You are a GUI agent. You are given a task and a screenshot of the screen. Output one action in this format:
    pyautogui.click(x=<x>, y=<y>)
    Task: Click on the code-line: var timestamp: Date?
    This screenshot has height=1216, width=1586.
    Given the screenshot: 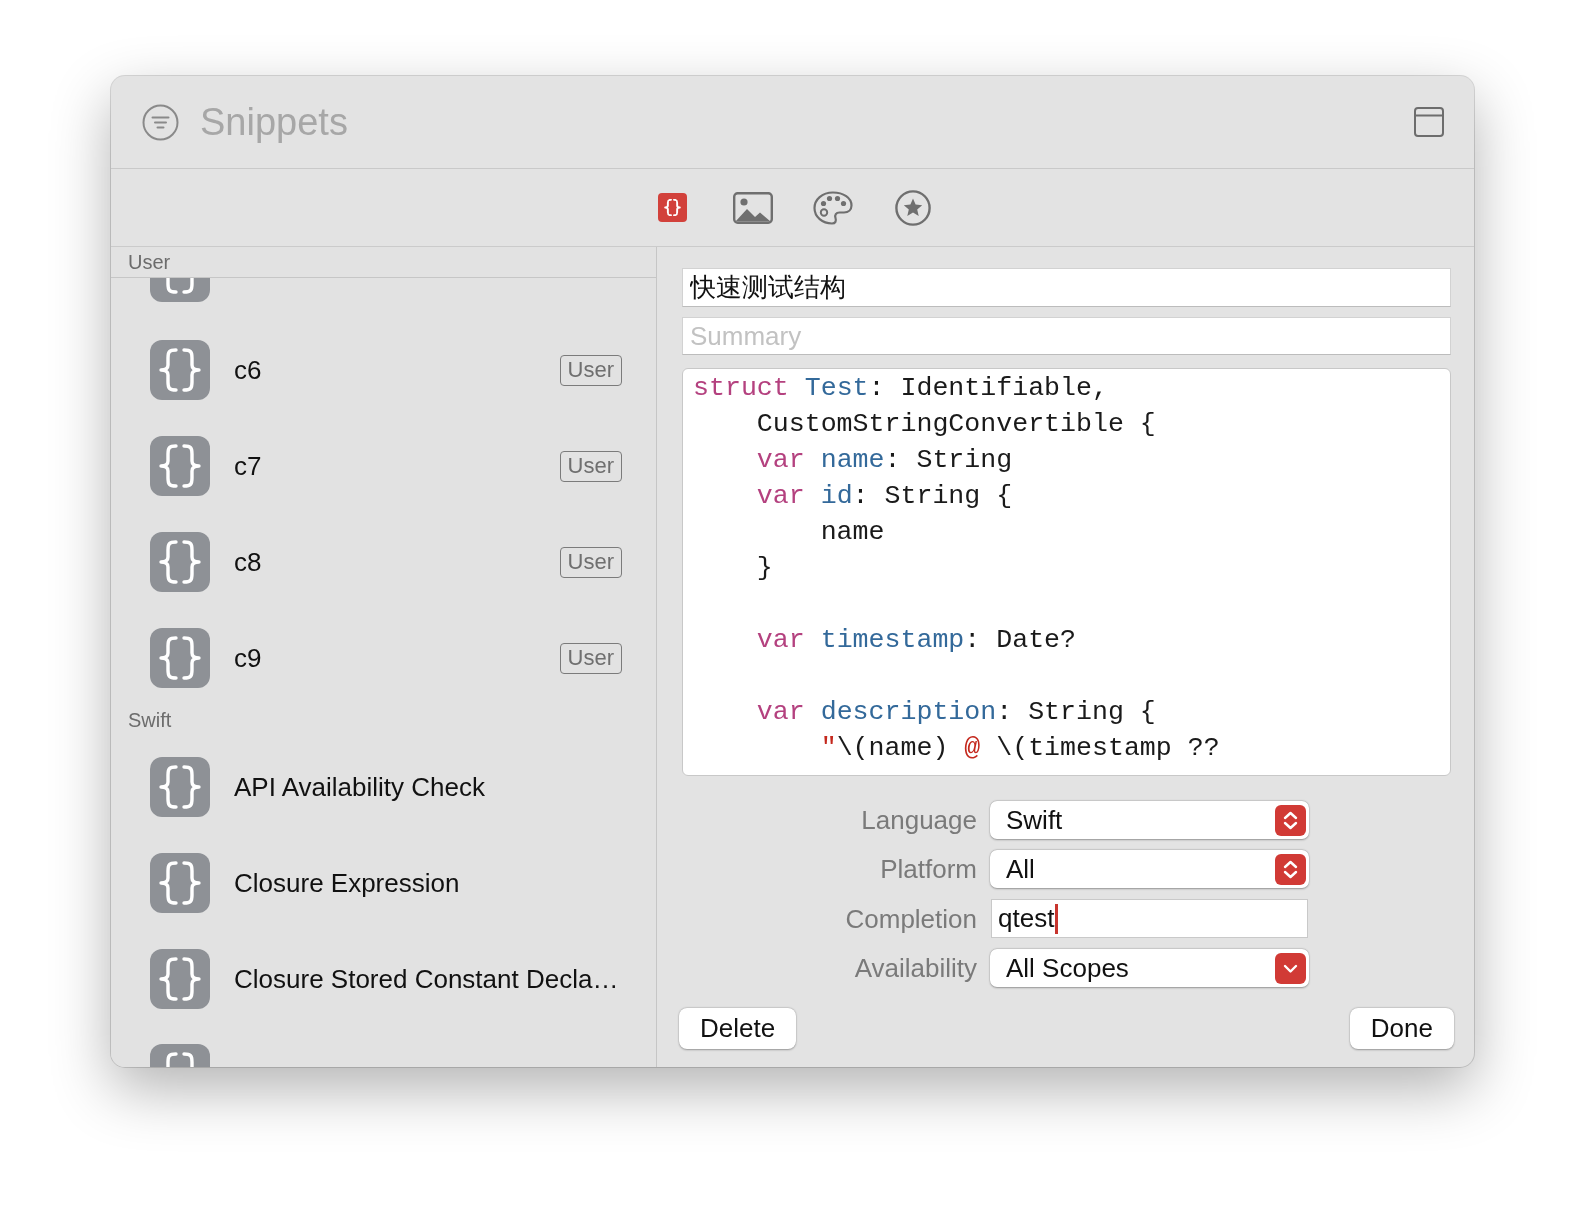 What is the action you would take?
    pyautogui.click(x=916, y=640)
    